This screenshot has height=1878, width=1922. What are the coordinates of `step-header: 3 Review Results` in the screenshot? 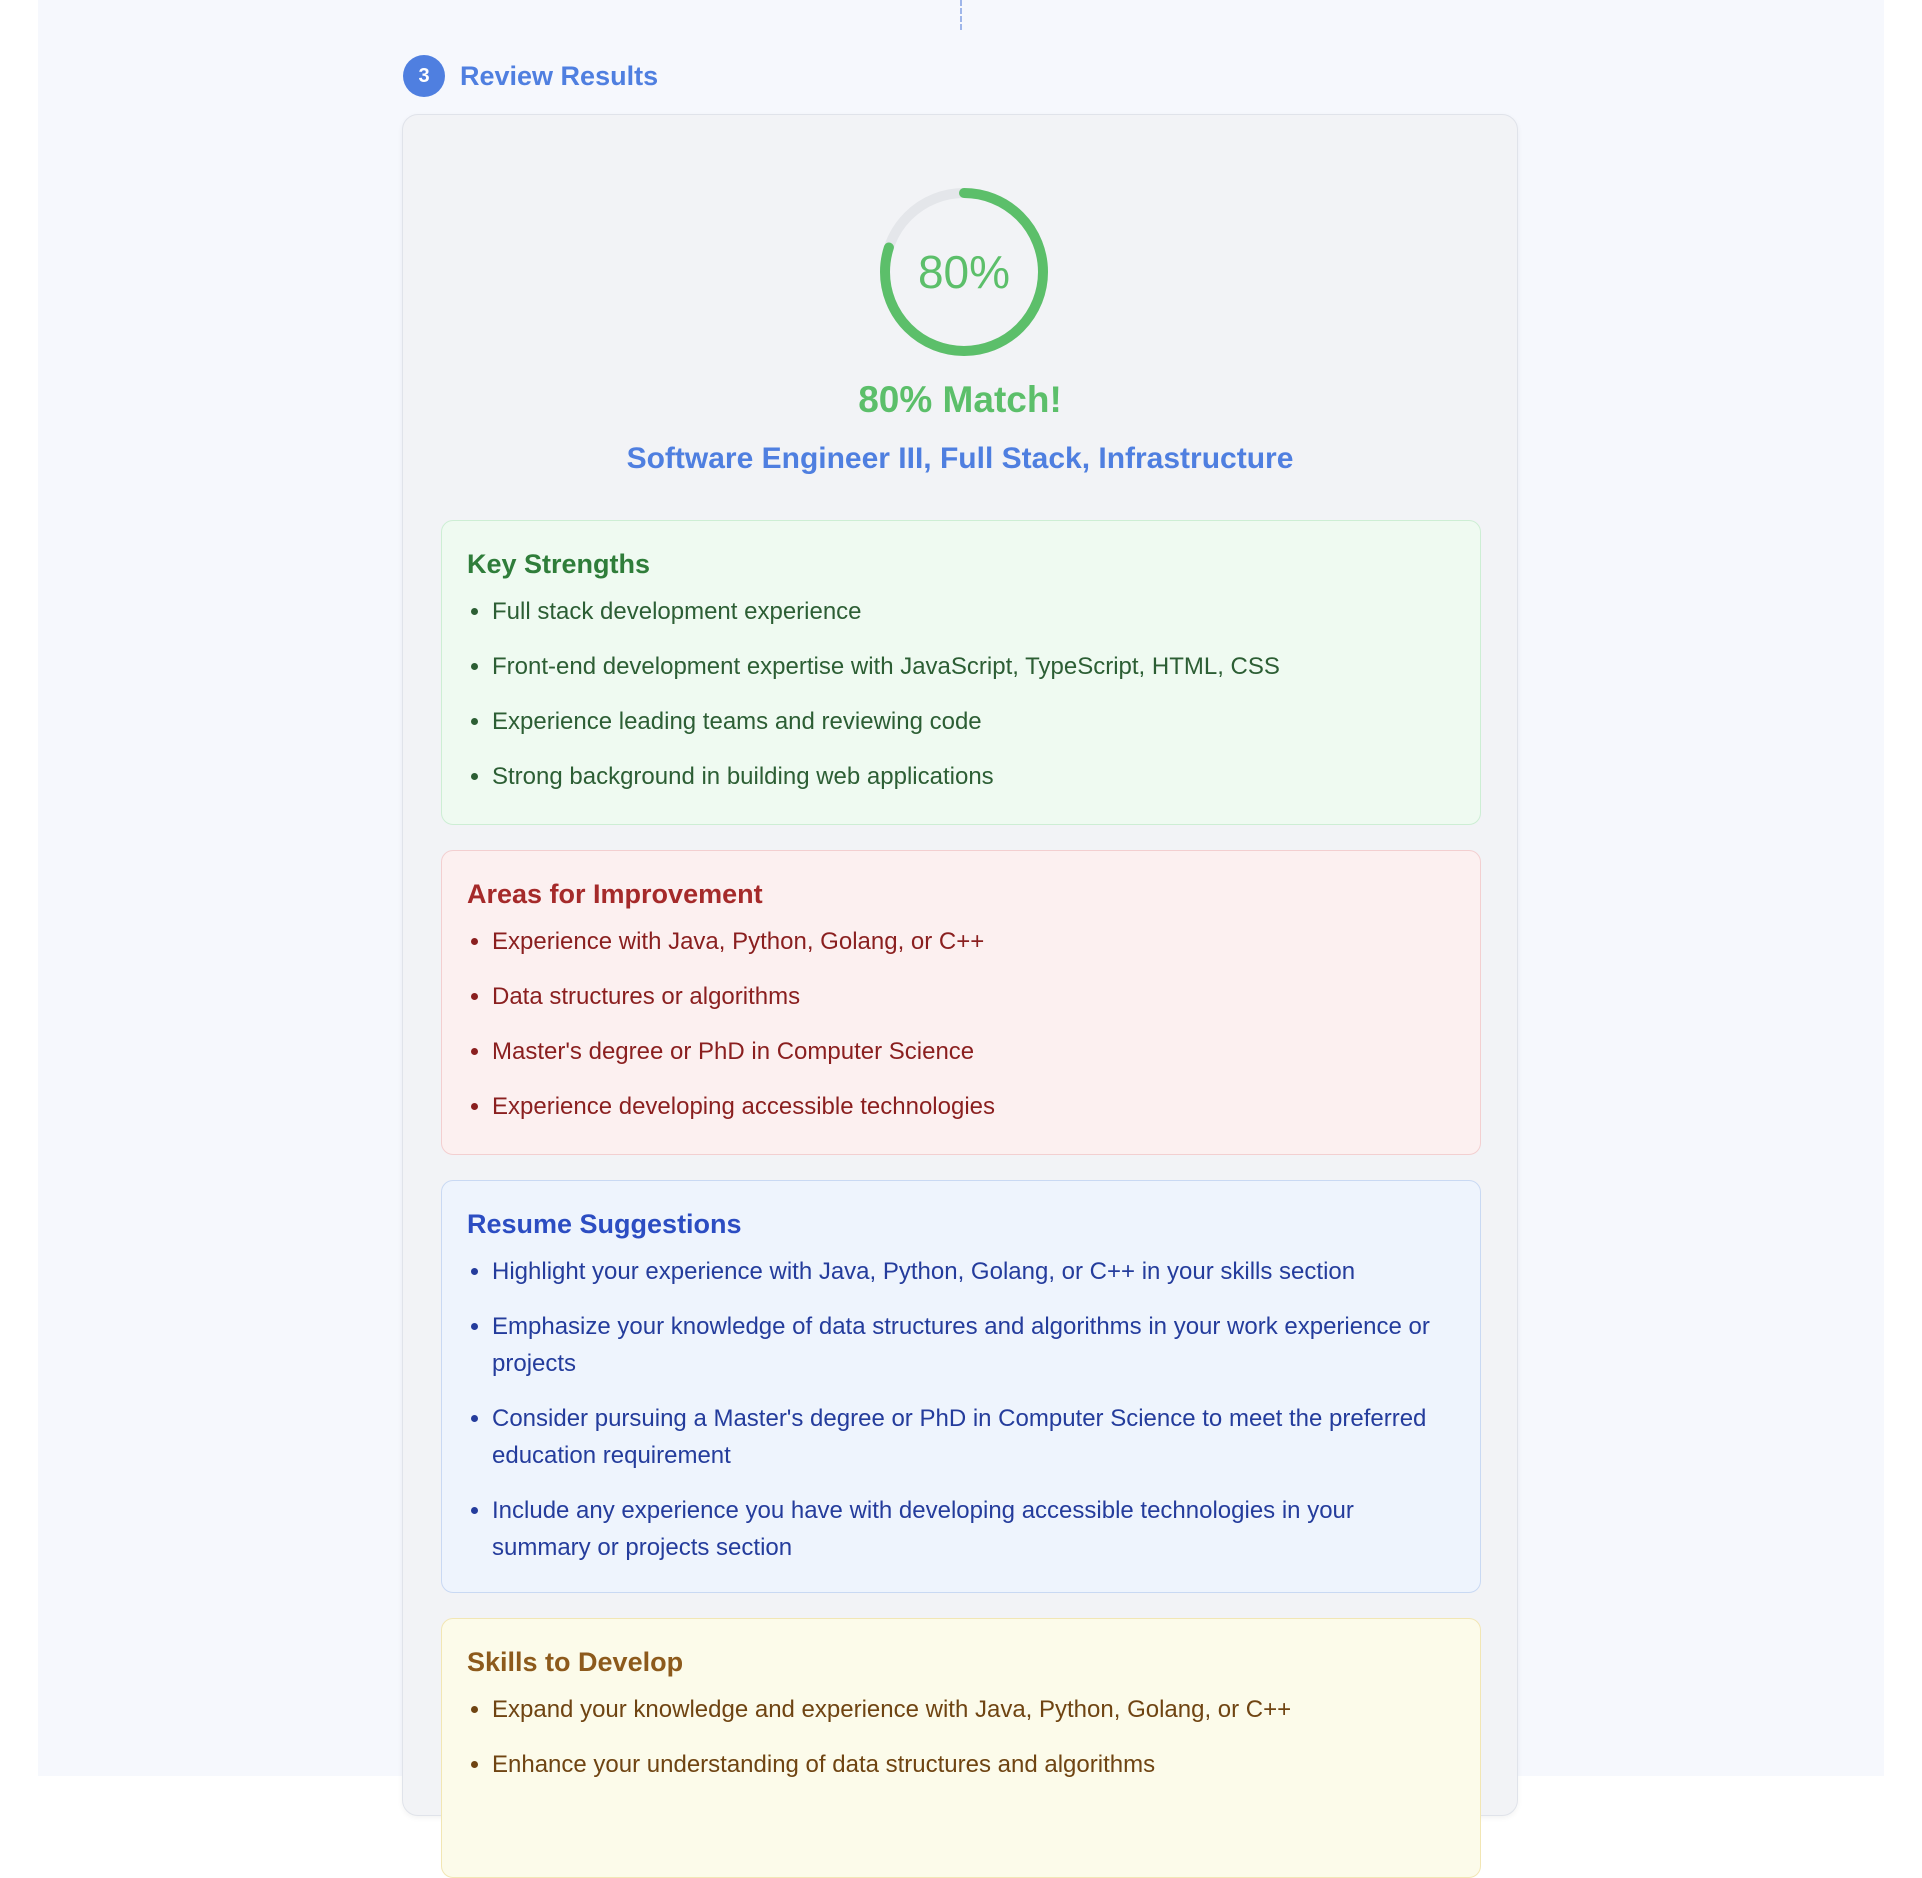 It's located at (530, 76).